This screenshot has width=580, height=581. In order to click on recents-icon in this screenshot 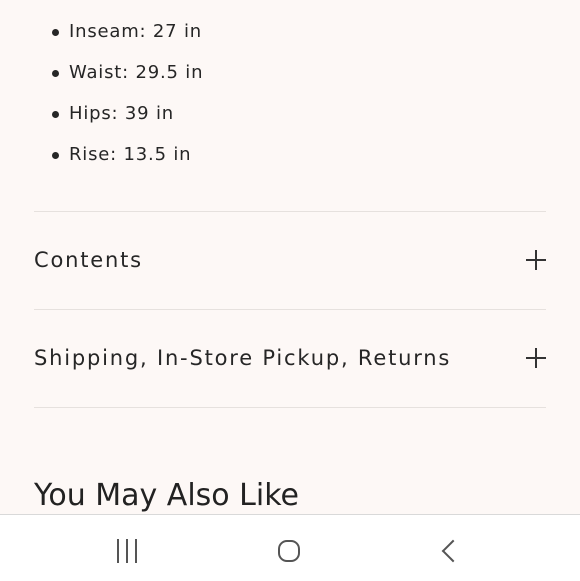, I will do `click(127, 551)`.